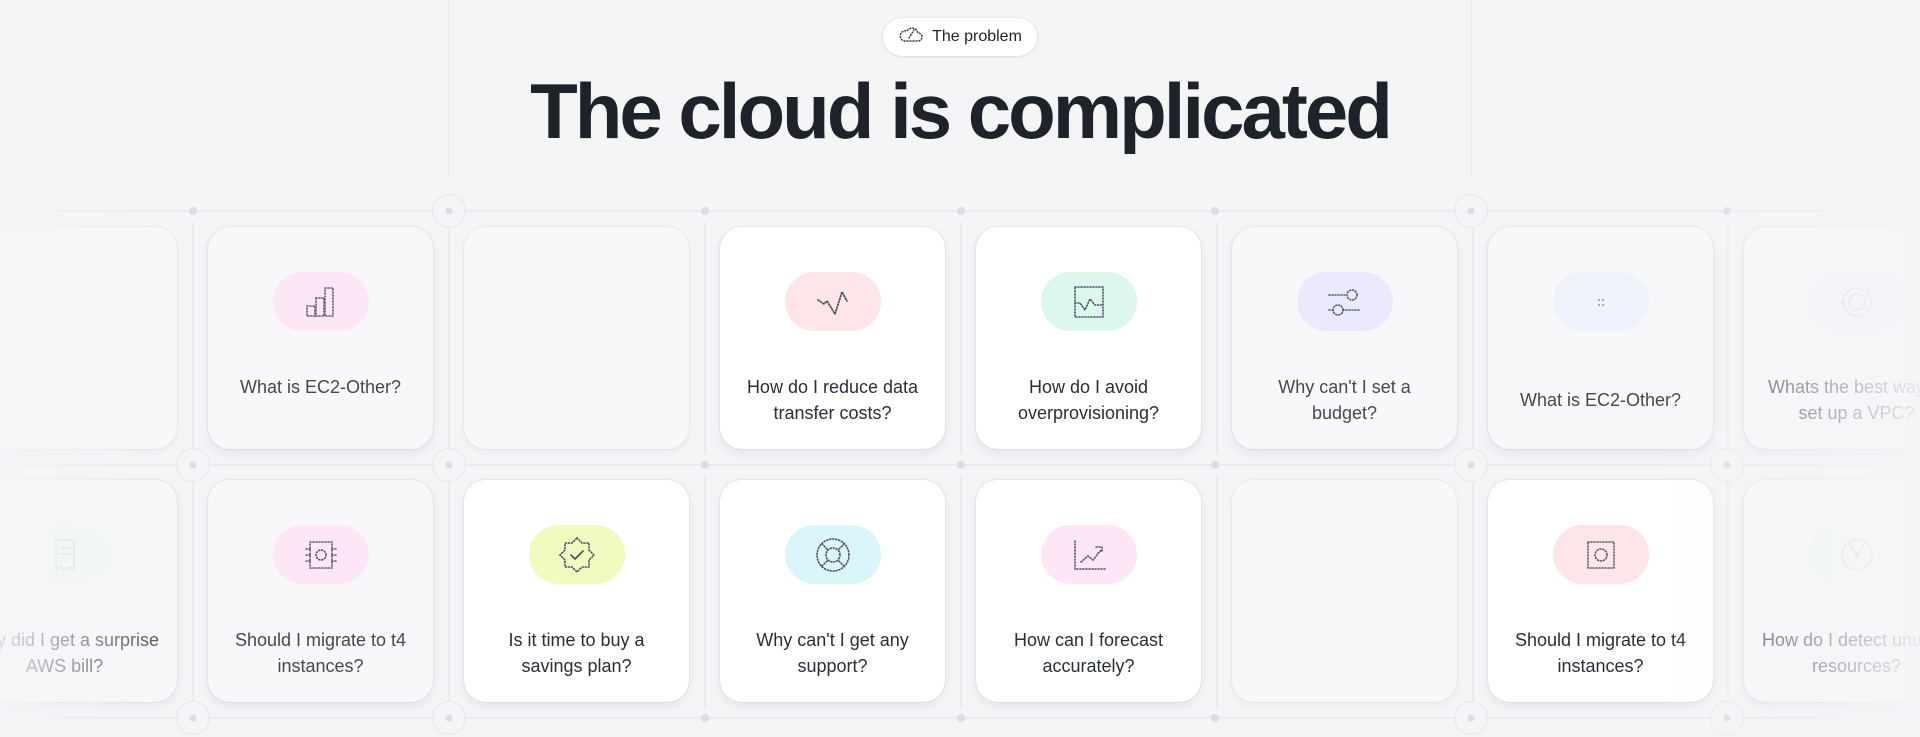  Describe the element at coordinates (961, 111) in the screenshot. I see `page-title: The cloud is complicated` at that location.